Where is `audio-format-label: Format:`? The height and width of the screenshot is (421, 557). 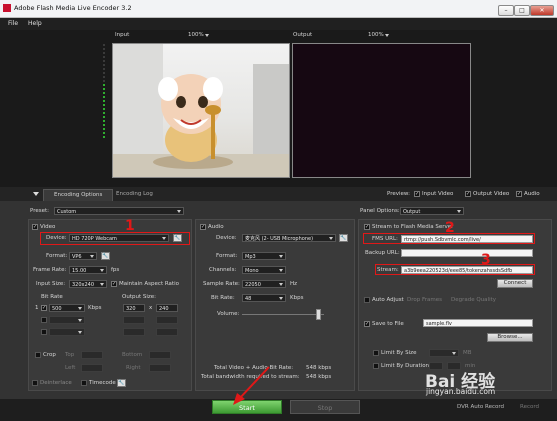
audio-format-label: Format: is located at coordinates (227, 256).